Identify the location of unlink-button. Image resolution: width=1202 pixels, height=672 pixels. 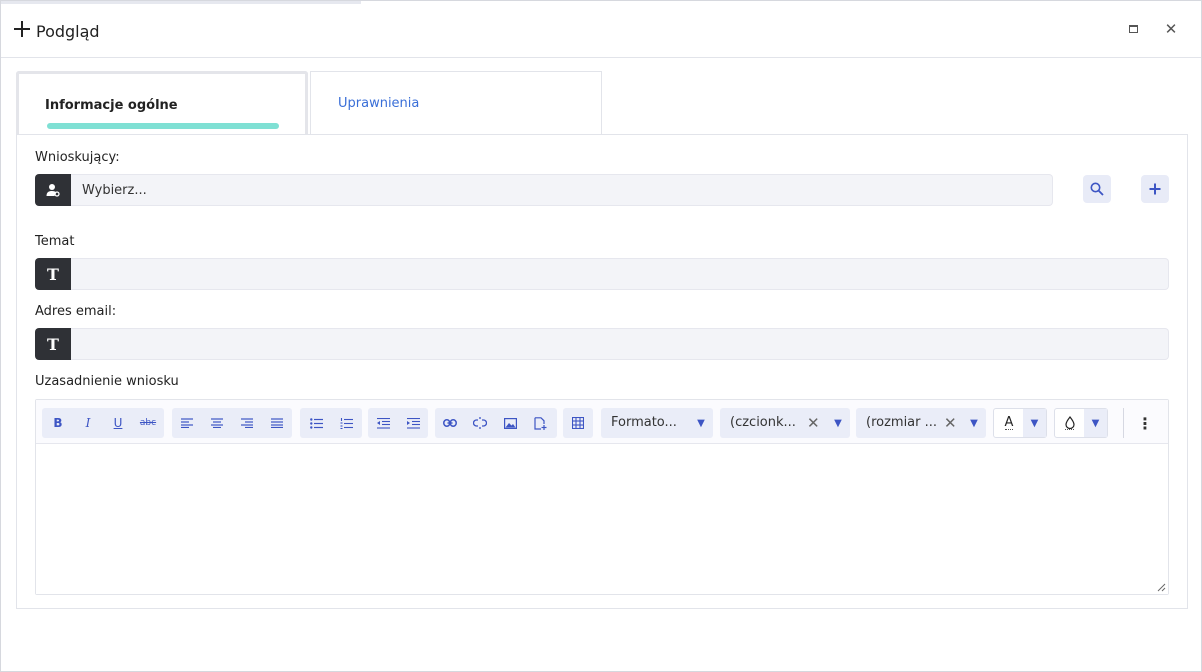
(480, 423).